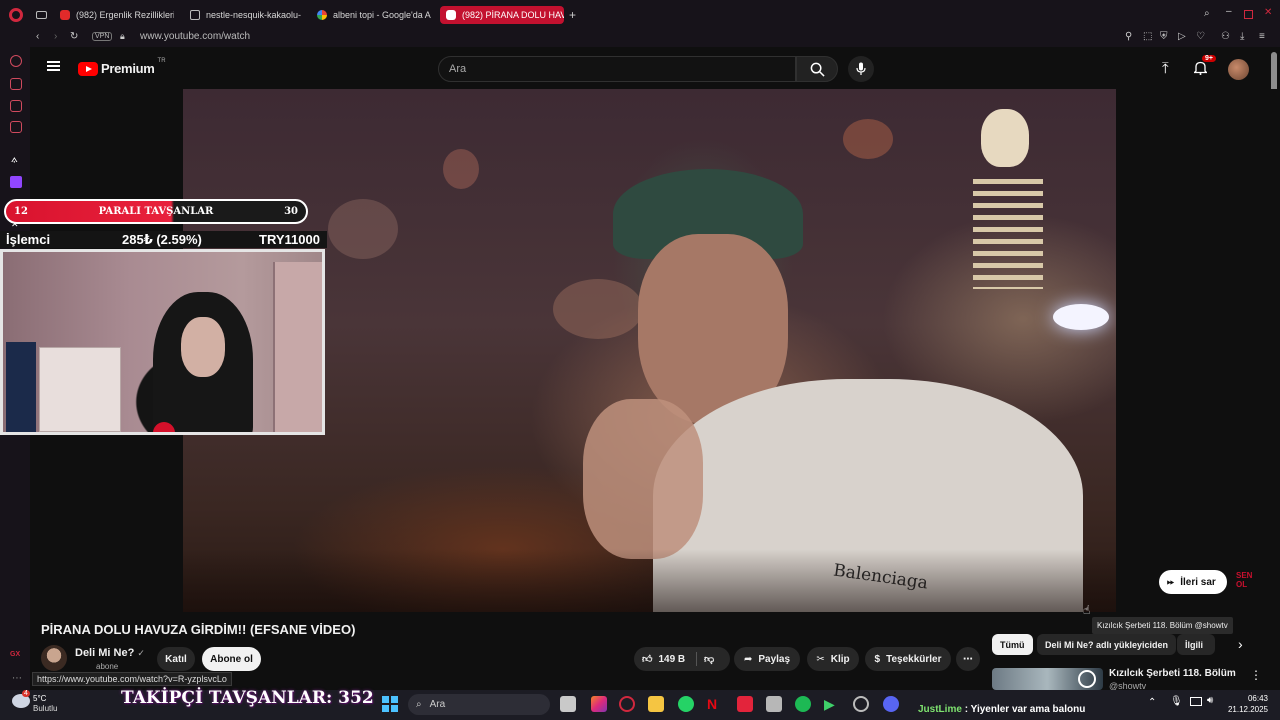 This screenshot has height=720, width=1280. What do you see at coordinates (572, 15) in the screenshot?
I see `new-tab-plus-icon: +` at bounding box center [572, 15].